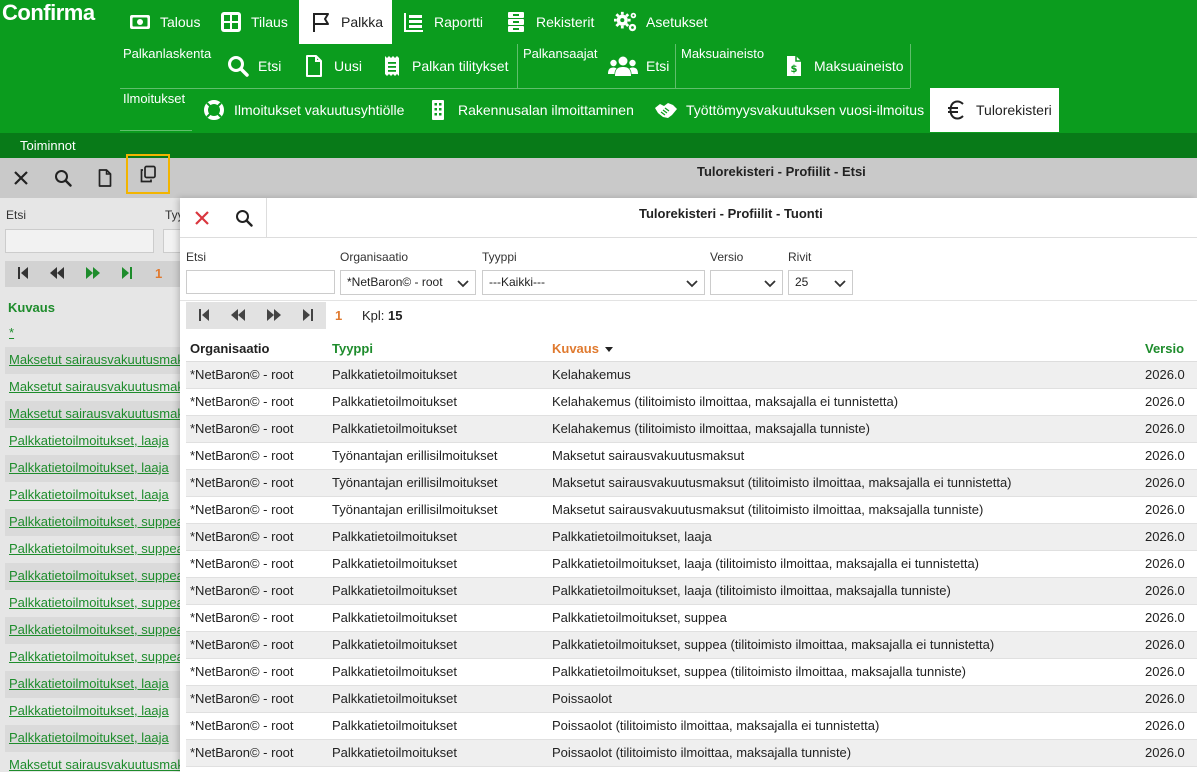 Image resolution: width=1197 pixels, height=772 pixels. Describe the element at coordinates (408, 282) in the screenshot. I see `organization-select: *NetBaron© - root` at that location.